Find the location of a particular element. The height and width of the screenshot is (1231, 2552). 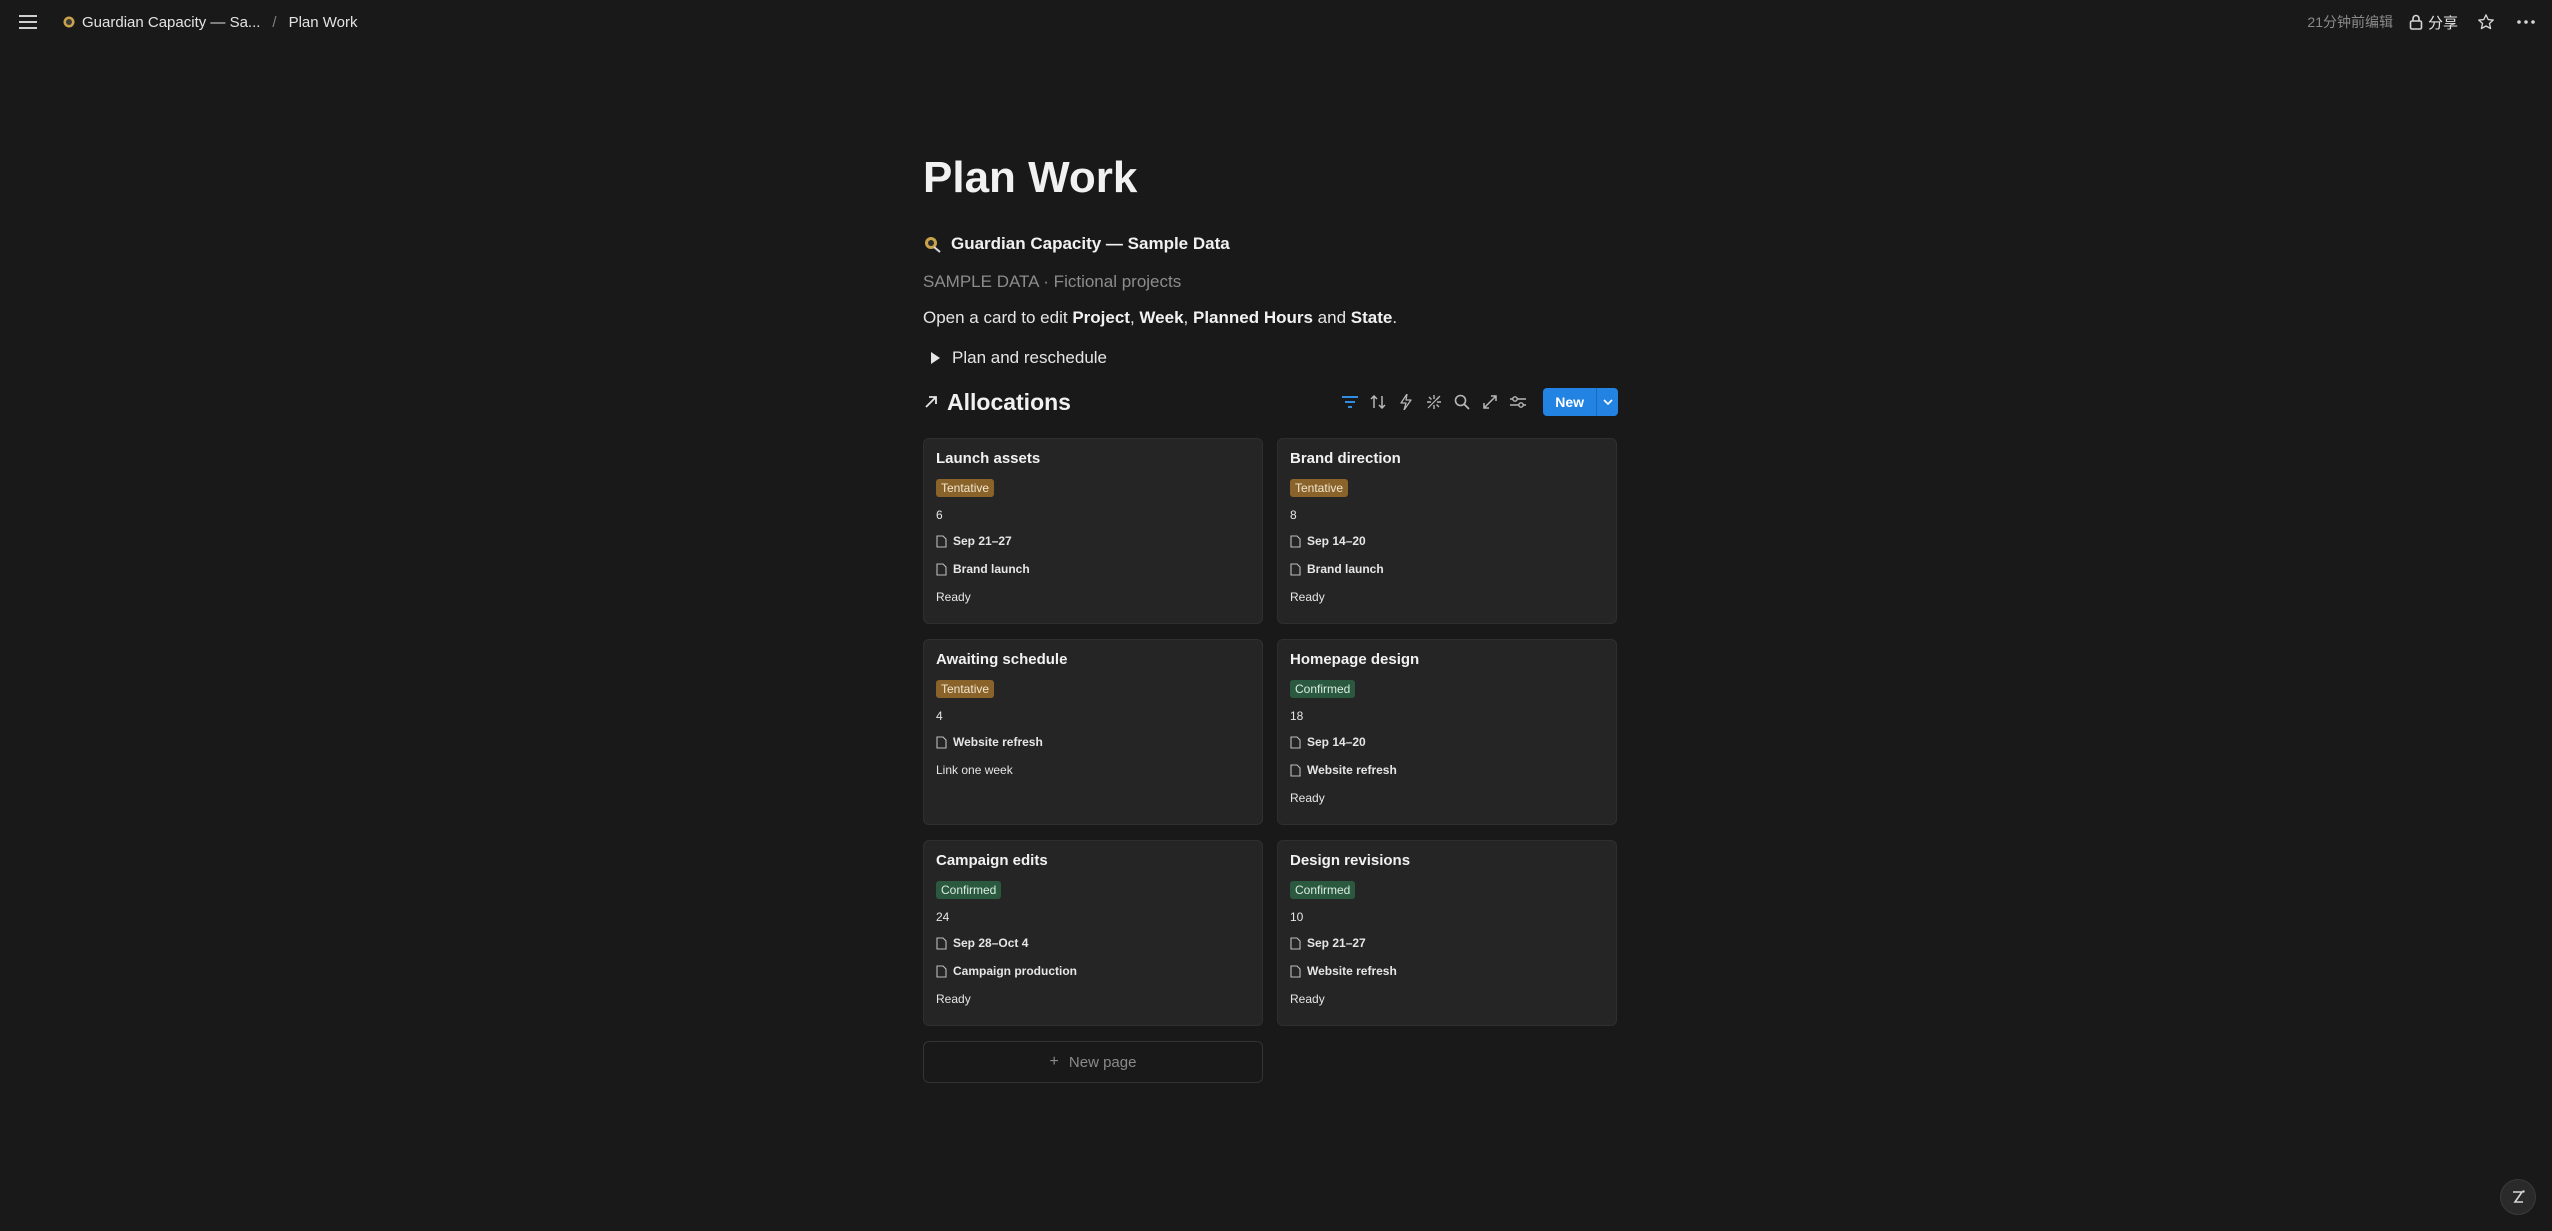

page-emoji-icon is located at coordinates (69, 22).